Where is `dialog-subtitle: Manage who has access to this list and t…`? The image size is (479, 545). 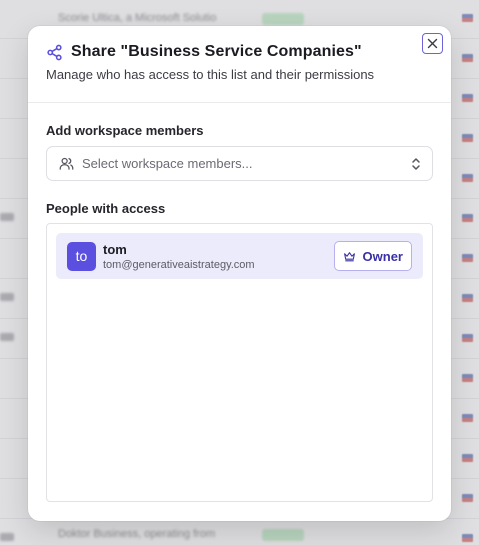 dialog-subtitle: Manage who has access to this list and t… is located at coordinates (210, 74).